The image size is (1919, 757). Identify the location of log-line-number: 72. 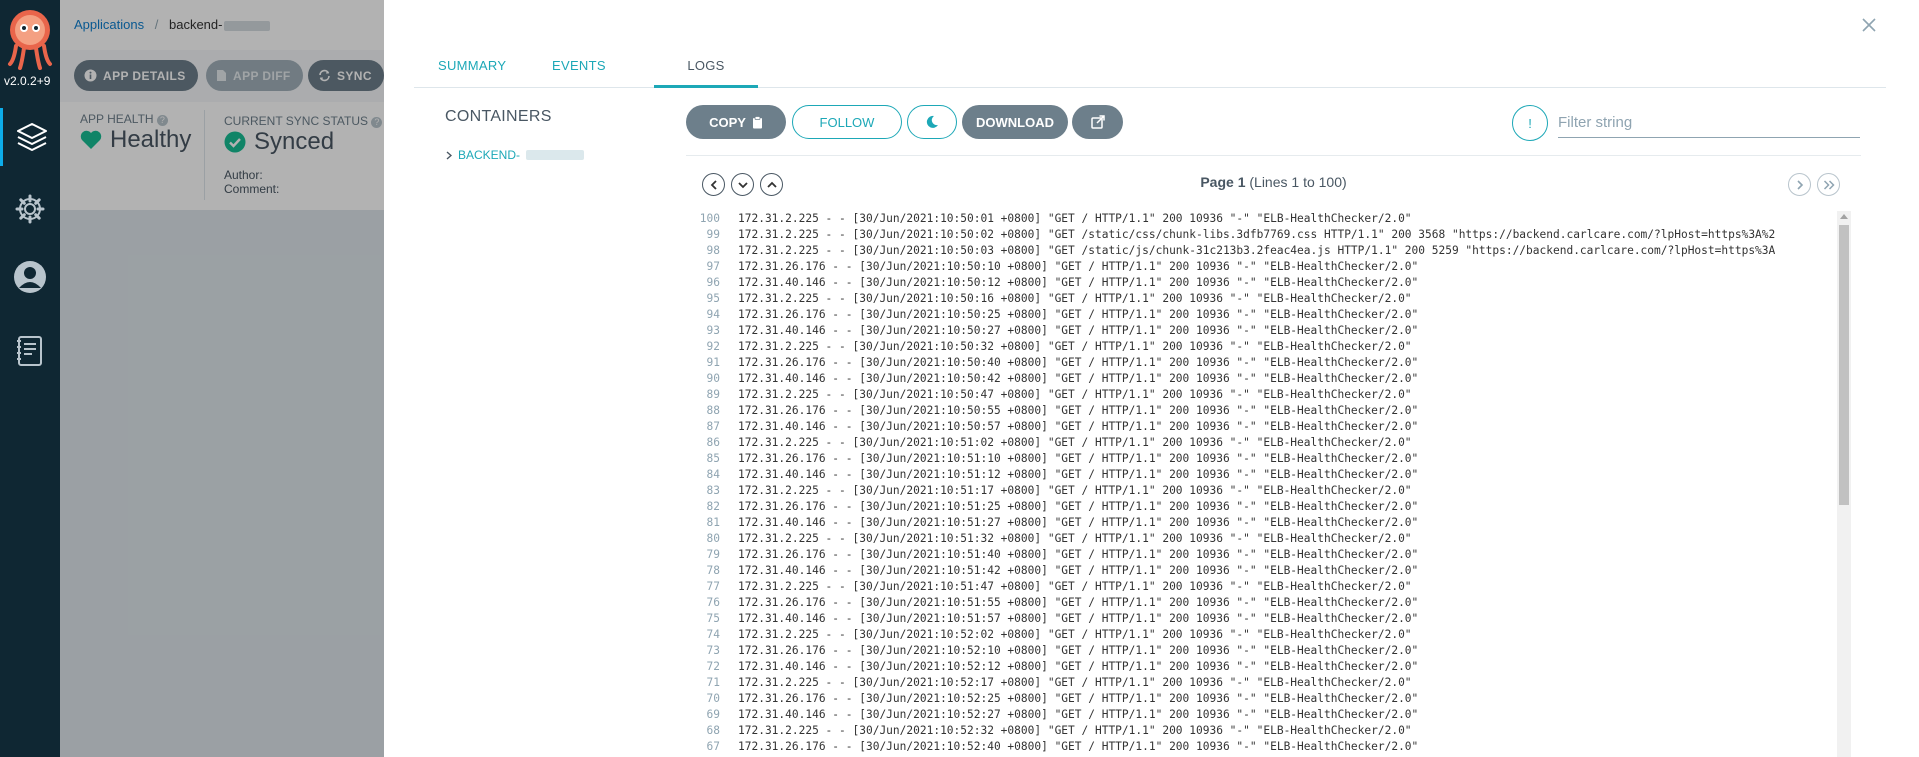
(713, 666).